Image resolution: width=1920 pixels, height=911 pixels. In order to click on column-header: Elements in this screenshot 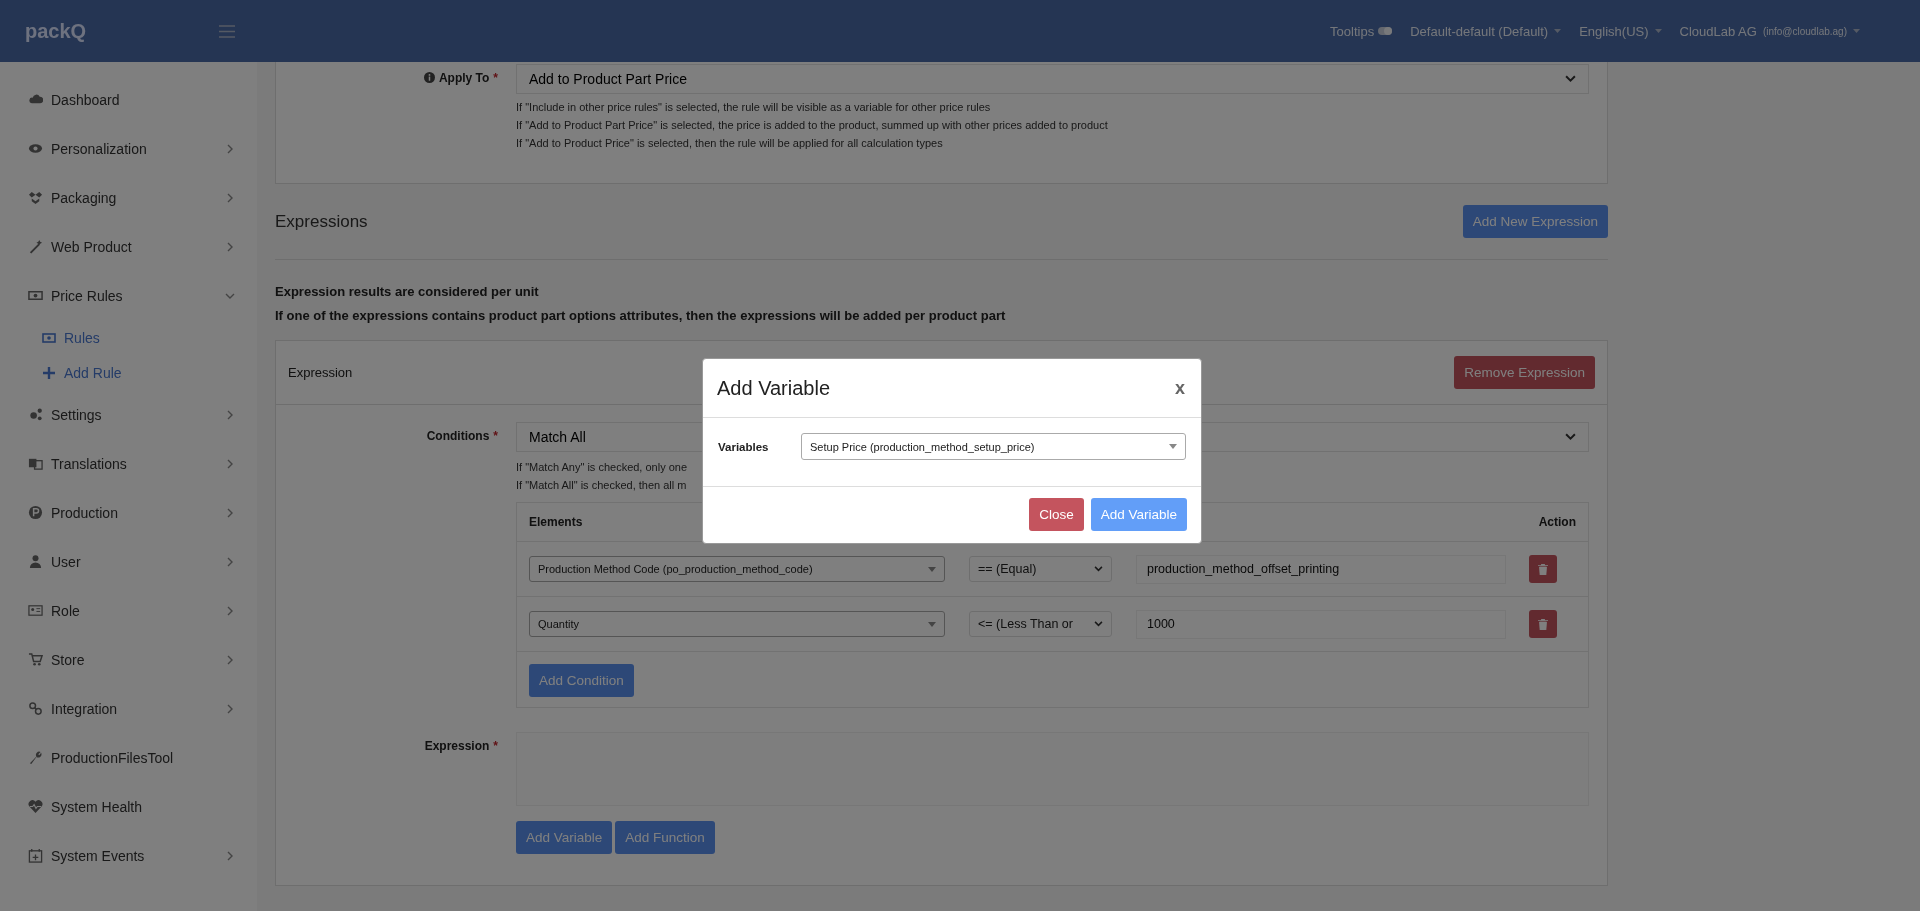, I will do `click(556, 522)`.